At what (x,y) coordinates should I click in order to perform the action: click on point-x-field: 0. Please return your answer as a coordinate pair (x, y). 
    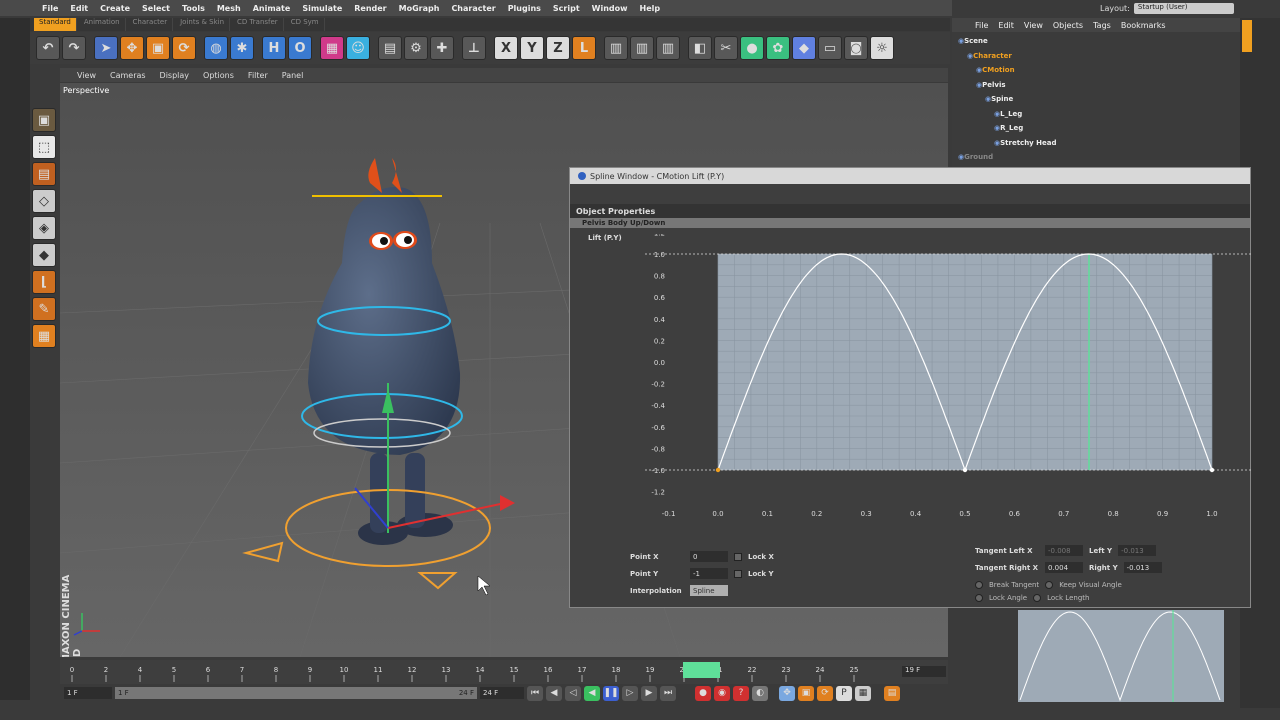
    Looking at the image, I should click on (709, 556).